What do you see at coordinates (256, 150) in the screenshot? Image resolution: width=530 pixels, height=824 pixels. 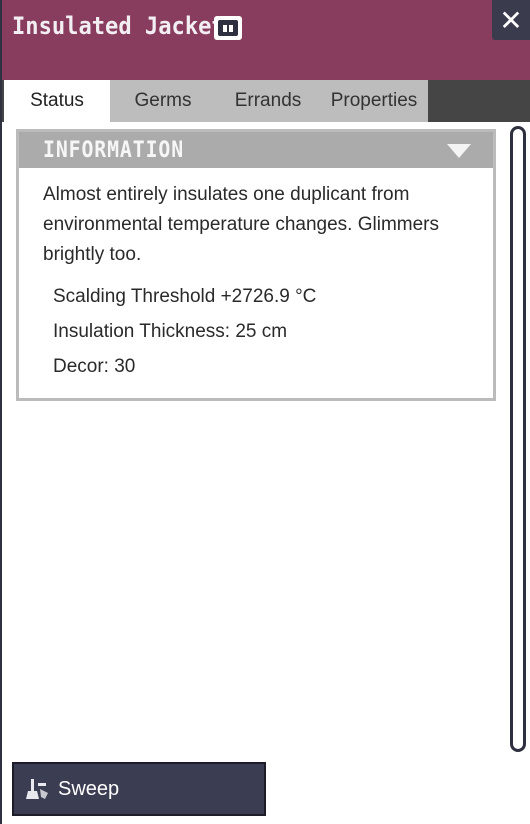 I see `information-header: INFORMATION` at bounding box center [256, 150].